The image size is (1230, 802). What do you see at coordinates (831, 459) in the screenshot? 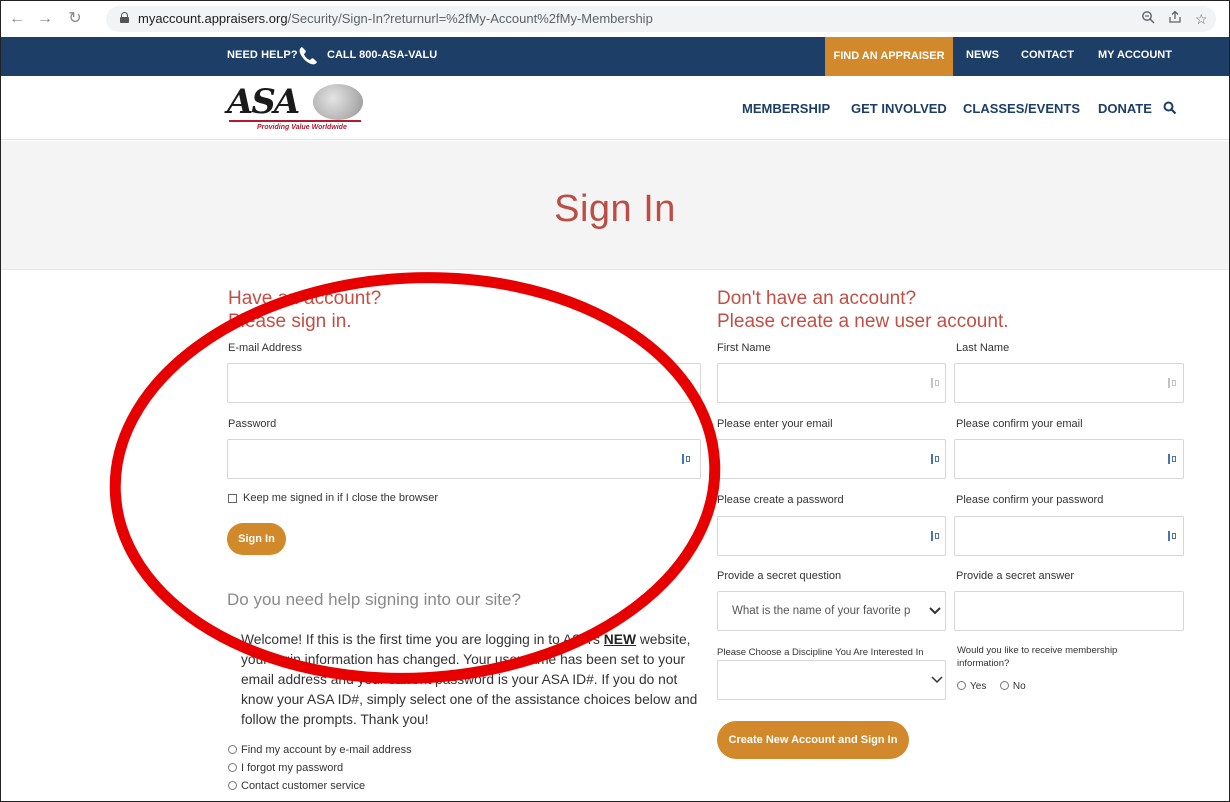
I see `register-email-input` at bounding box center [831, 459].